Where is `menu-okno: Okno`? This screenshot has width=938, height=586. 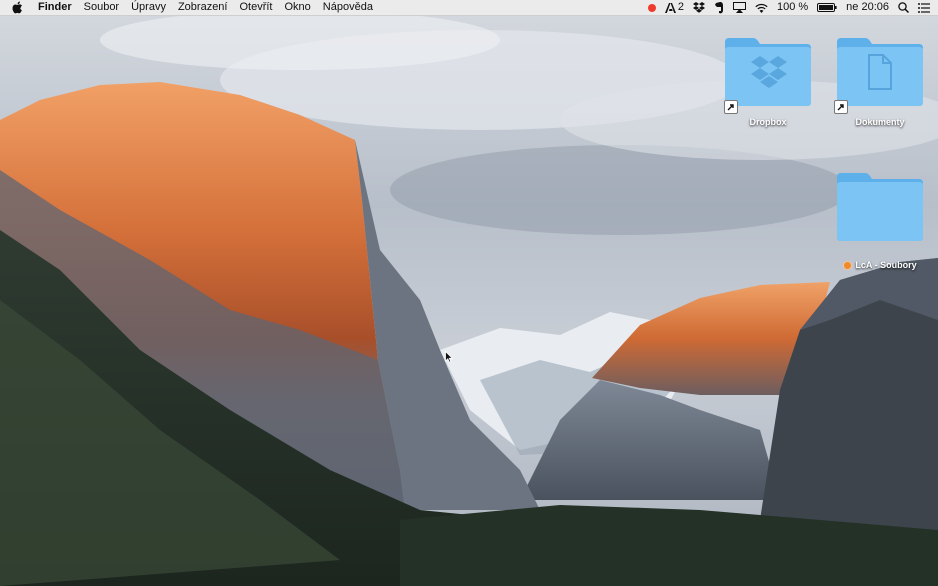
menu-okno: Okno is located at coordinates (298, 7).